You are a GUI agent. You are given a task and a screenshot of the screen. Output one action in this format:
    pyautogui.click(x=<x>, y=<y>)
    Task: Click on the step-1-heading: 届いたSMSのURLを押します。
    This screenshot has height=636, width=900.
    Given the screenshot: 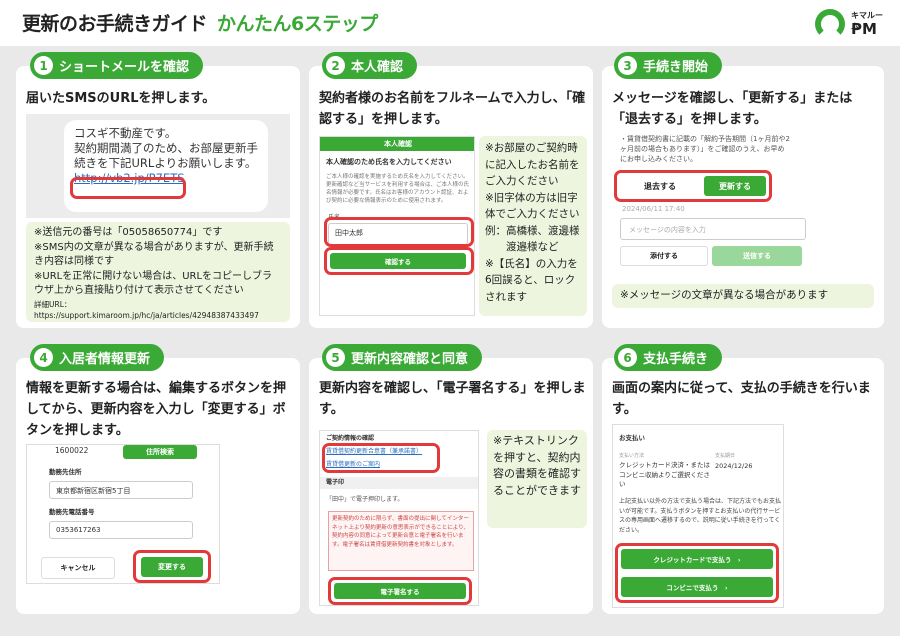 What is the action you would take?
    pyautogui.click(x=121, y=98)
    